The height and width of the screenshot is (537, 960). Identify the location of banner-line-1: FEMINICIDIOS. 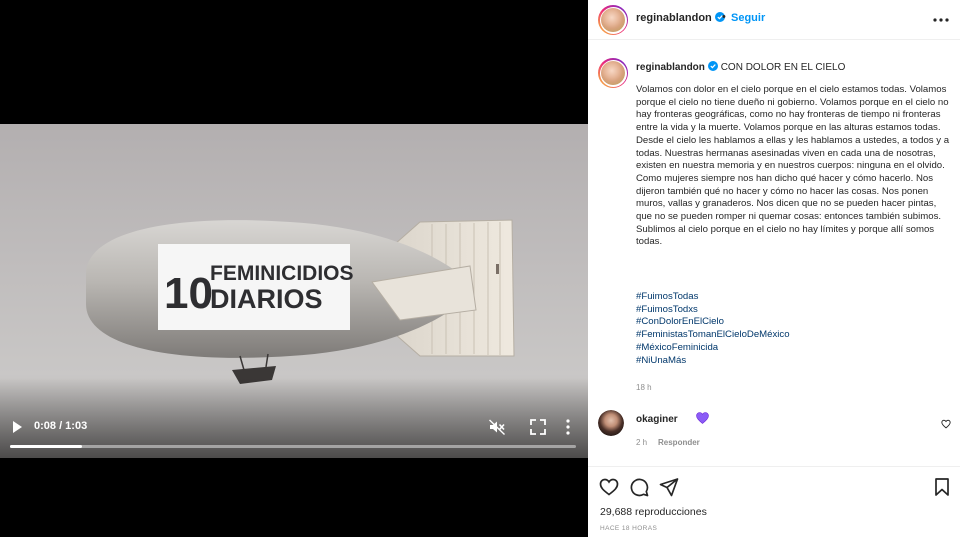
(282, 273).